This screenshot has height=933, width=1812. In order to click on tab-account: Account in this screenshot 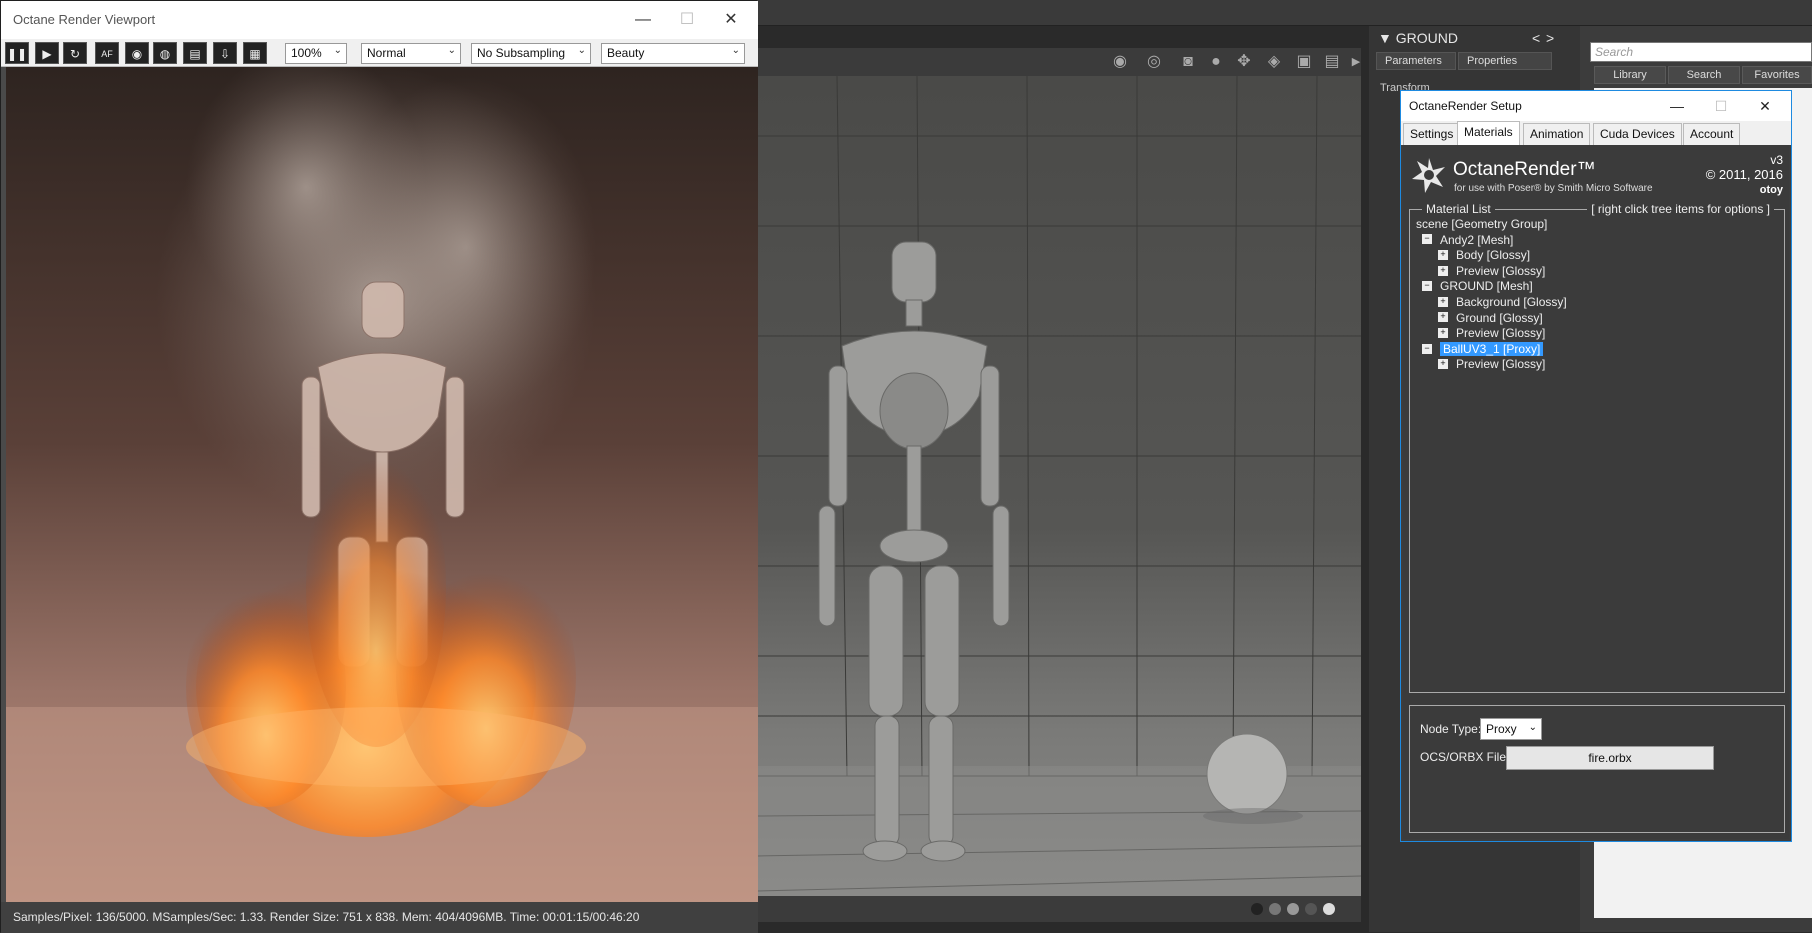, I will do `click(1712, 134)`.